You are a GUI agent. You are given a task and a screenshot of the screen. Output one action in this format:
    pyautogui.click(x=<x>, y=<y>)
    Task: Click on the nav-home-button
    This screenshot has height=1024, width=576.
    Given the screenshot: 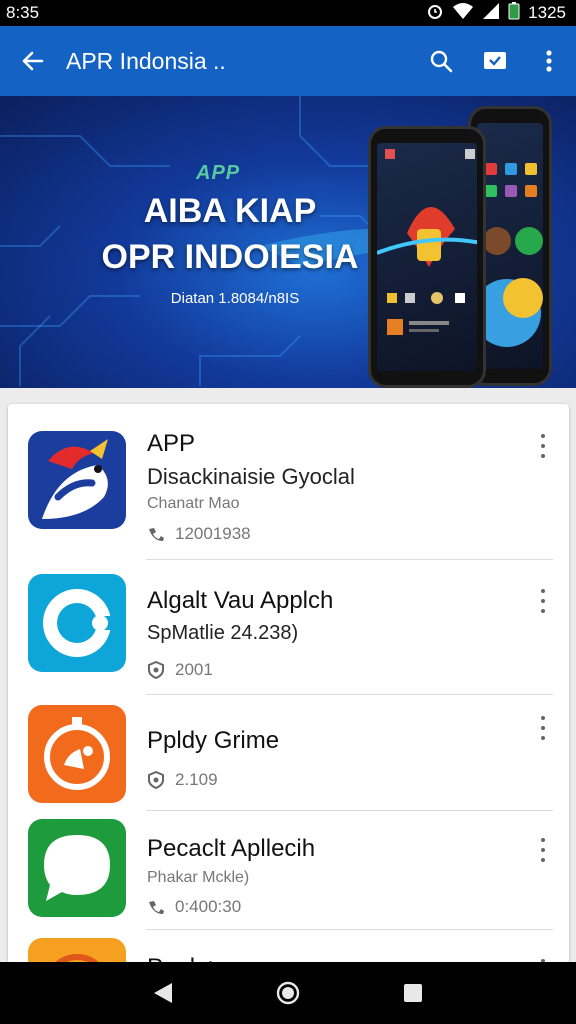 What is the action you would take?
    pyautogui.click(x=288, y=993)
    